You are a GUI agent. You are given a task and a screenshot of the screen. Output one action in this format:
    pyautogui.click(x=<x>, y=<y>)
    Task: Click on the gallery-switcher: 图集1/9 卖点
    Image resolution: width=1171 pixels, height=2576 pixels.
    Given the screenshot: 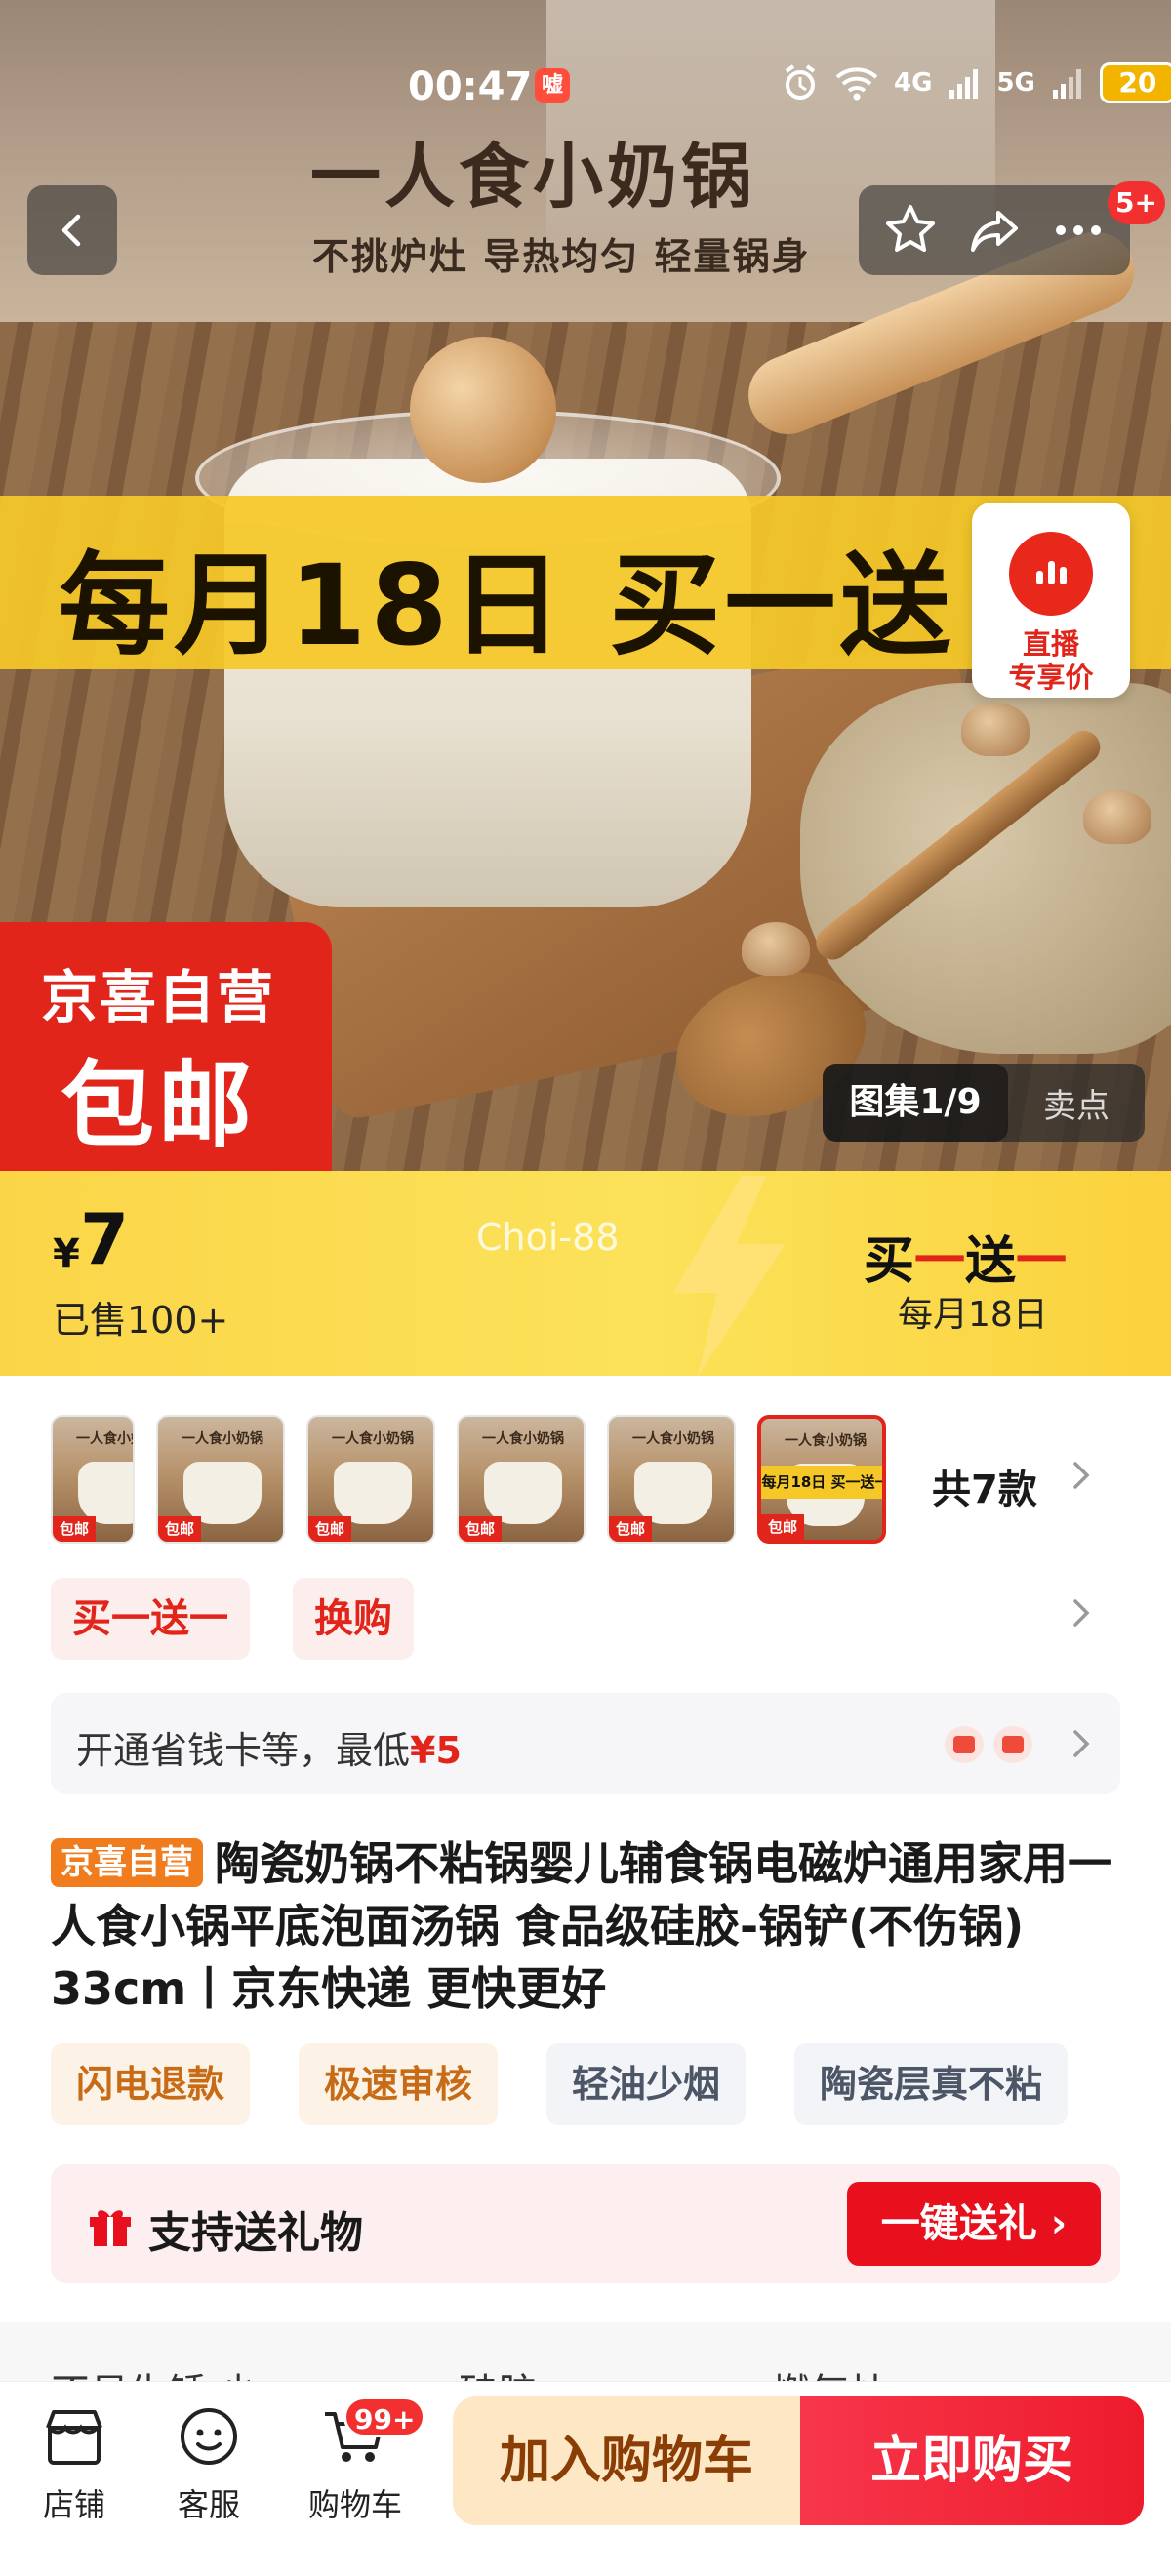 What is the action you would take?
    pyautogui.click(x=984, y=1103)
    